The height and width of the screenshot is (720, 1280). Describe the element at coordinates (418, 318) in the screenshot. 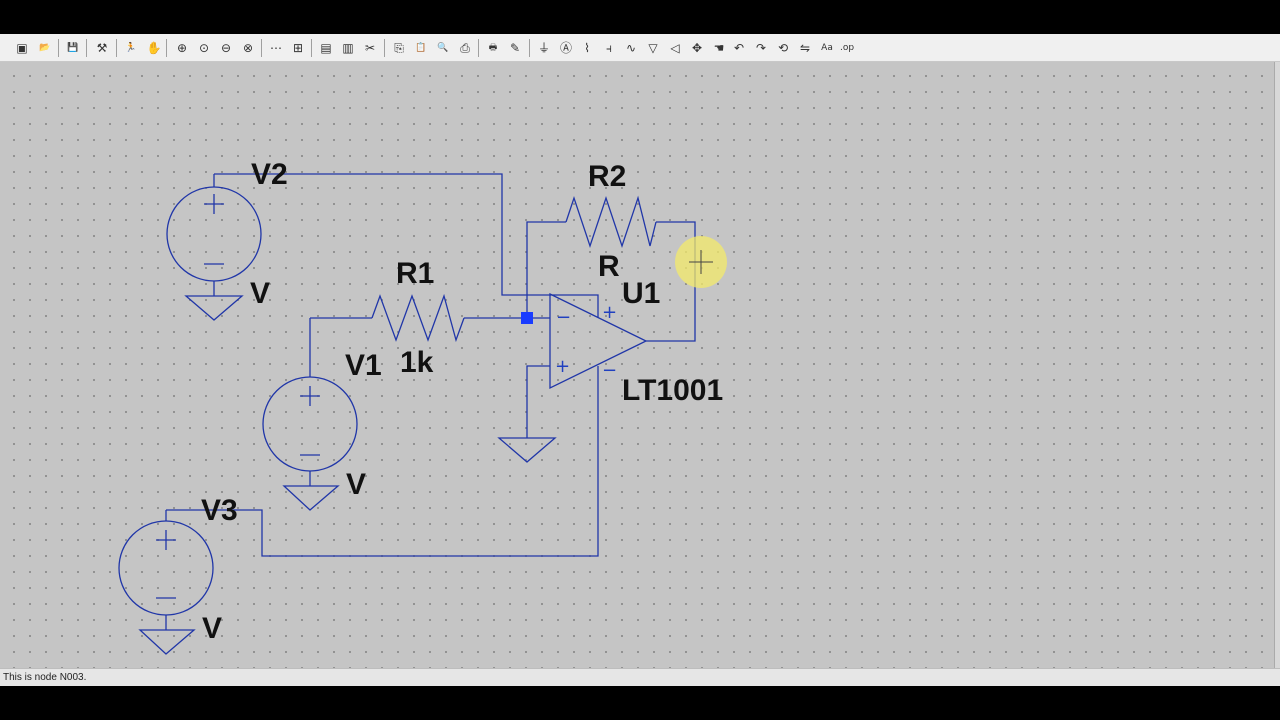

I see `resistor-r1` at that location.